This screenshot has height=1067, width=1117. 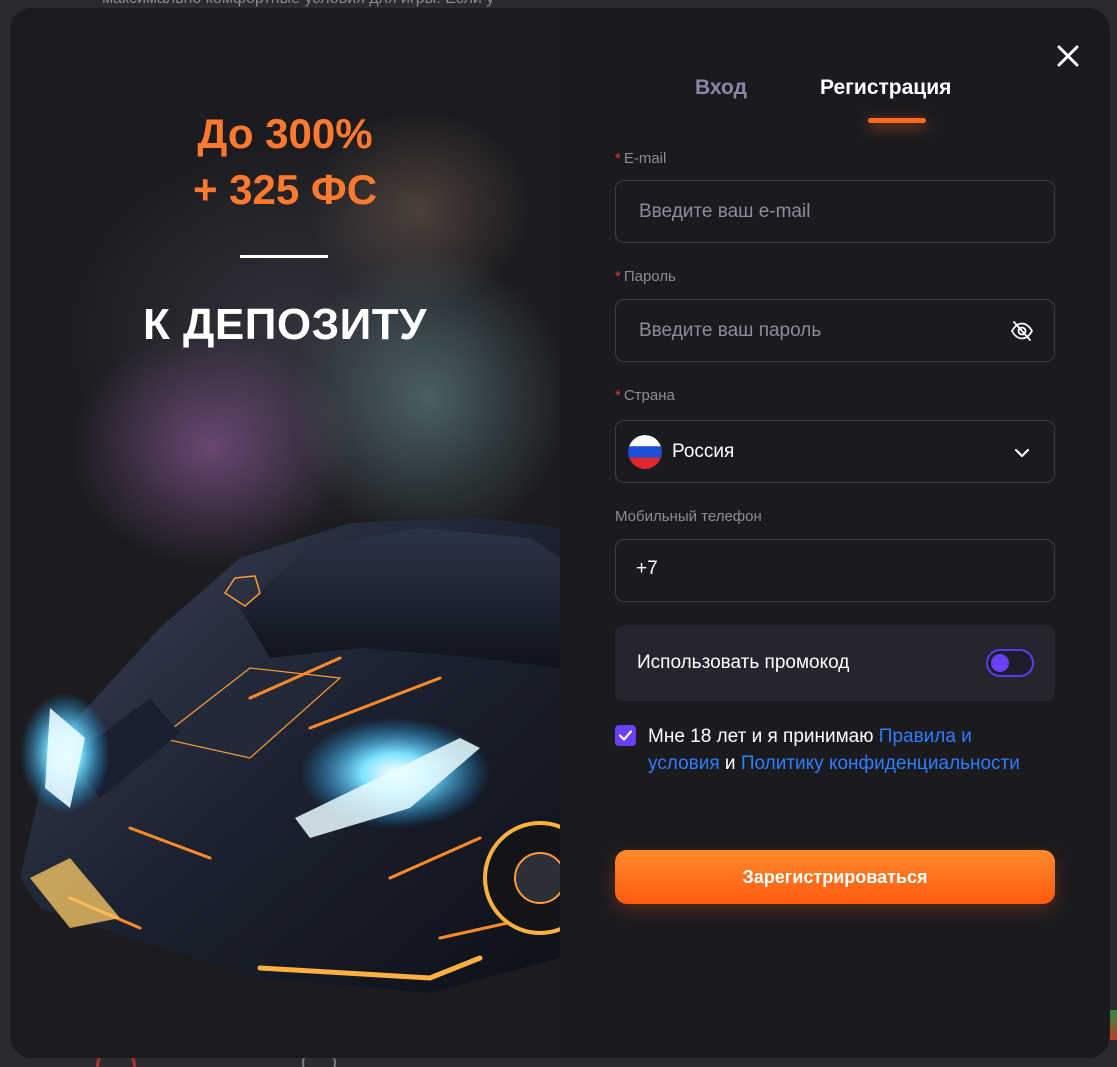 What do you see at coordinates (763, 736) in the screenshot?
I see `terms-text-before: Мне 18 лет и я принимаю` at bounding box center [763, 736].